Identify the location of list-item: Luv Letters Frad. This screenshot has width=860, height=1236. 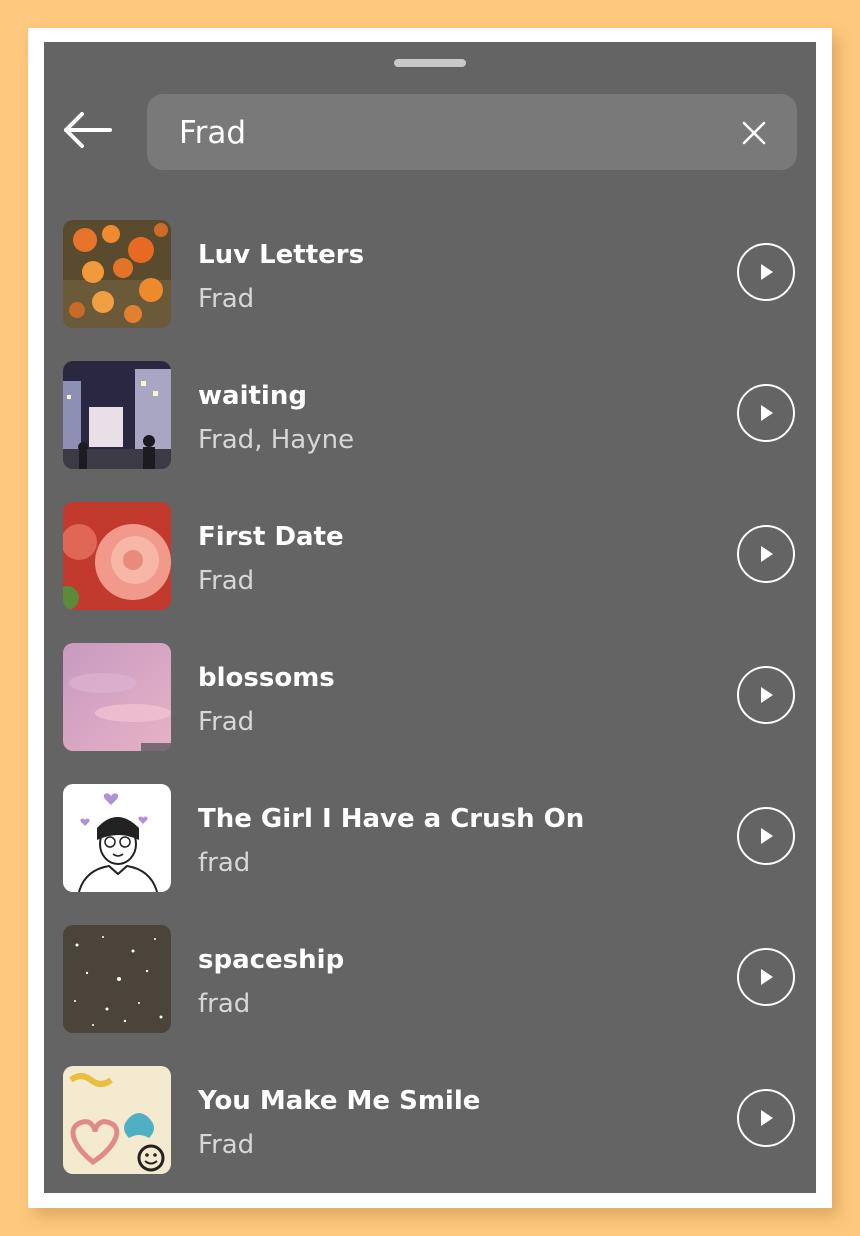
(430, 277).